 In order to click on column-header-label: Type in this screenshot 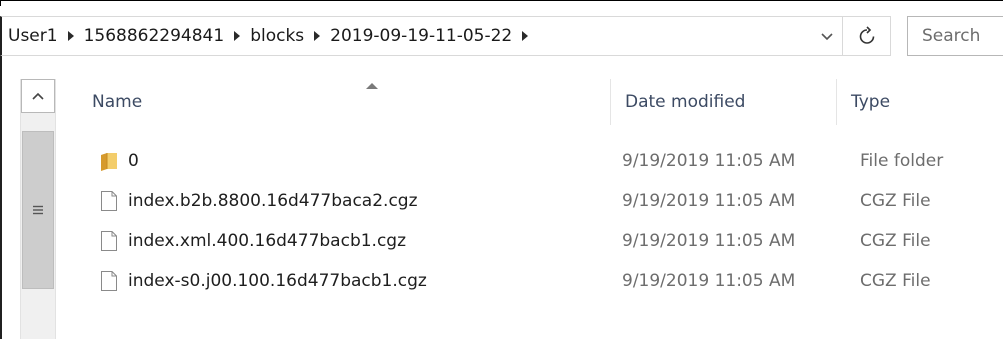, I will do `click(871, 102)`.